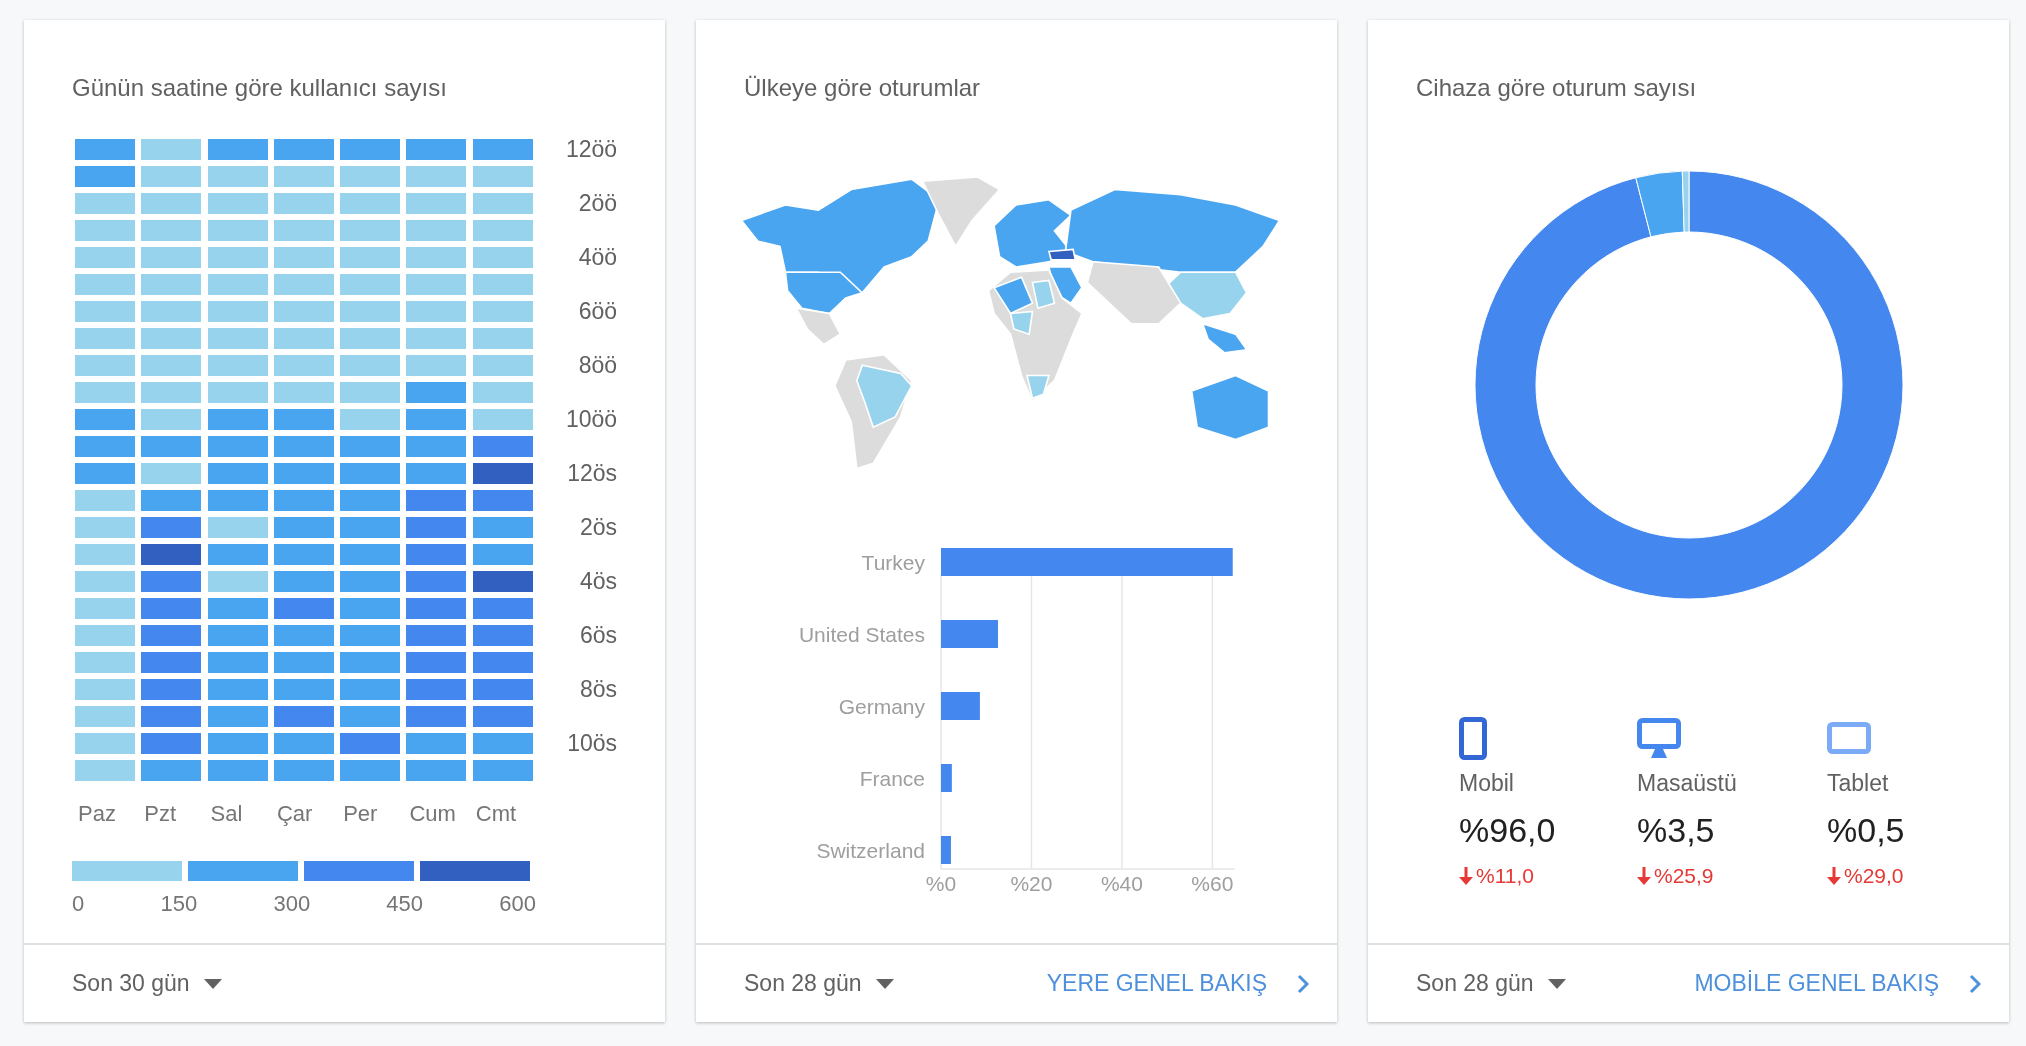  I want to click on hour-label: 2ös, so click(598, 527).